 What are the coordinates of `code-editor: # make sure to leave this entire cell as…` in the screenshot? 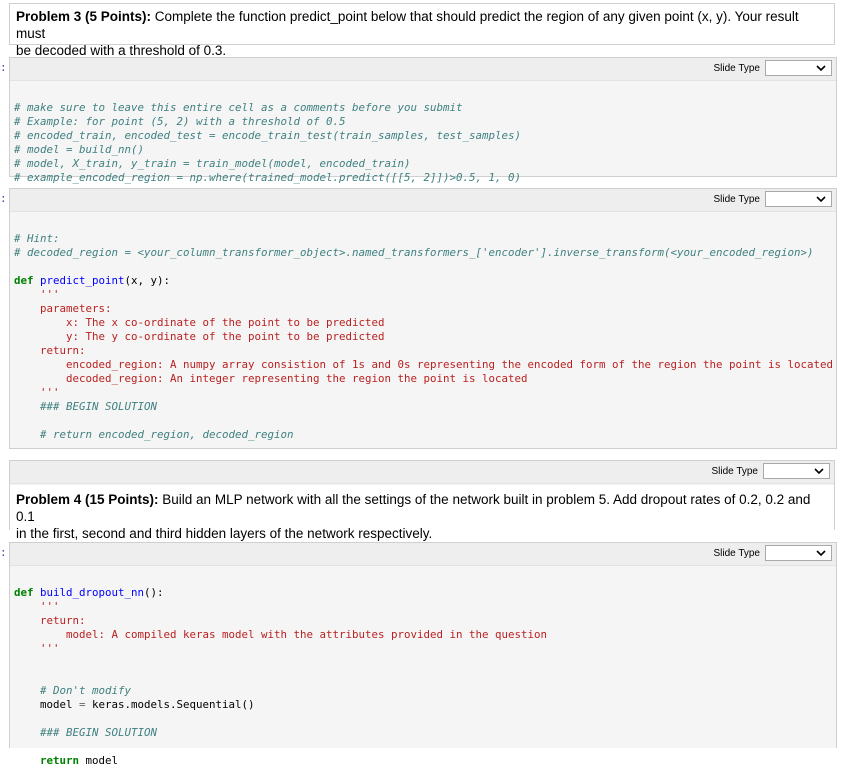 It's located at (423, 136).